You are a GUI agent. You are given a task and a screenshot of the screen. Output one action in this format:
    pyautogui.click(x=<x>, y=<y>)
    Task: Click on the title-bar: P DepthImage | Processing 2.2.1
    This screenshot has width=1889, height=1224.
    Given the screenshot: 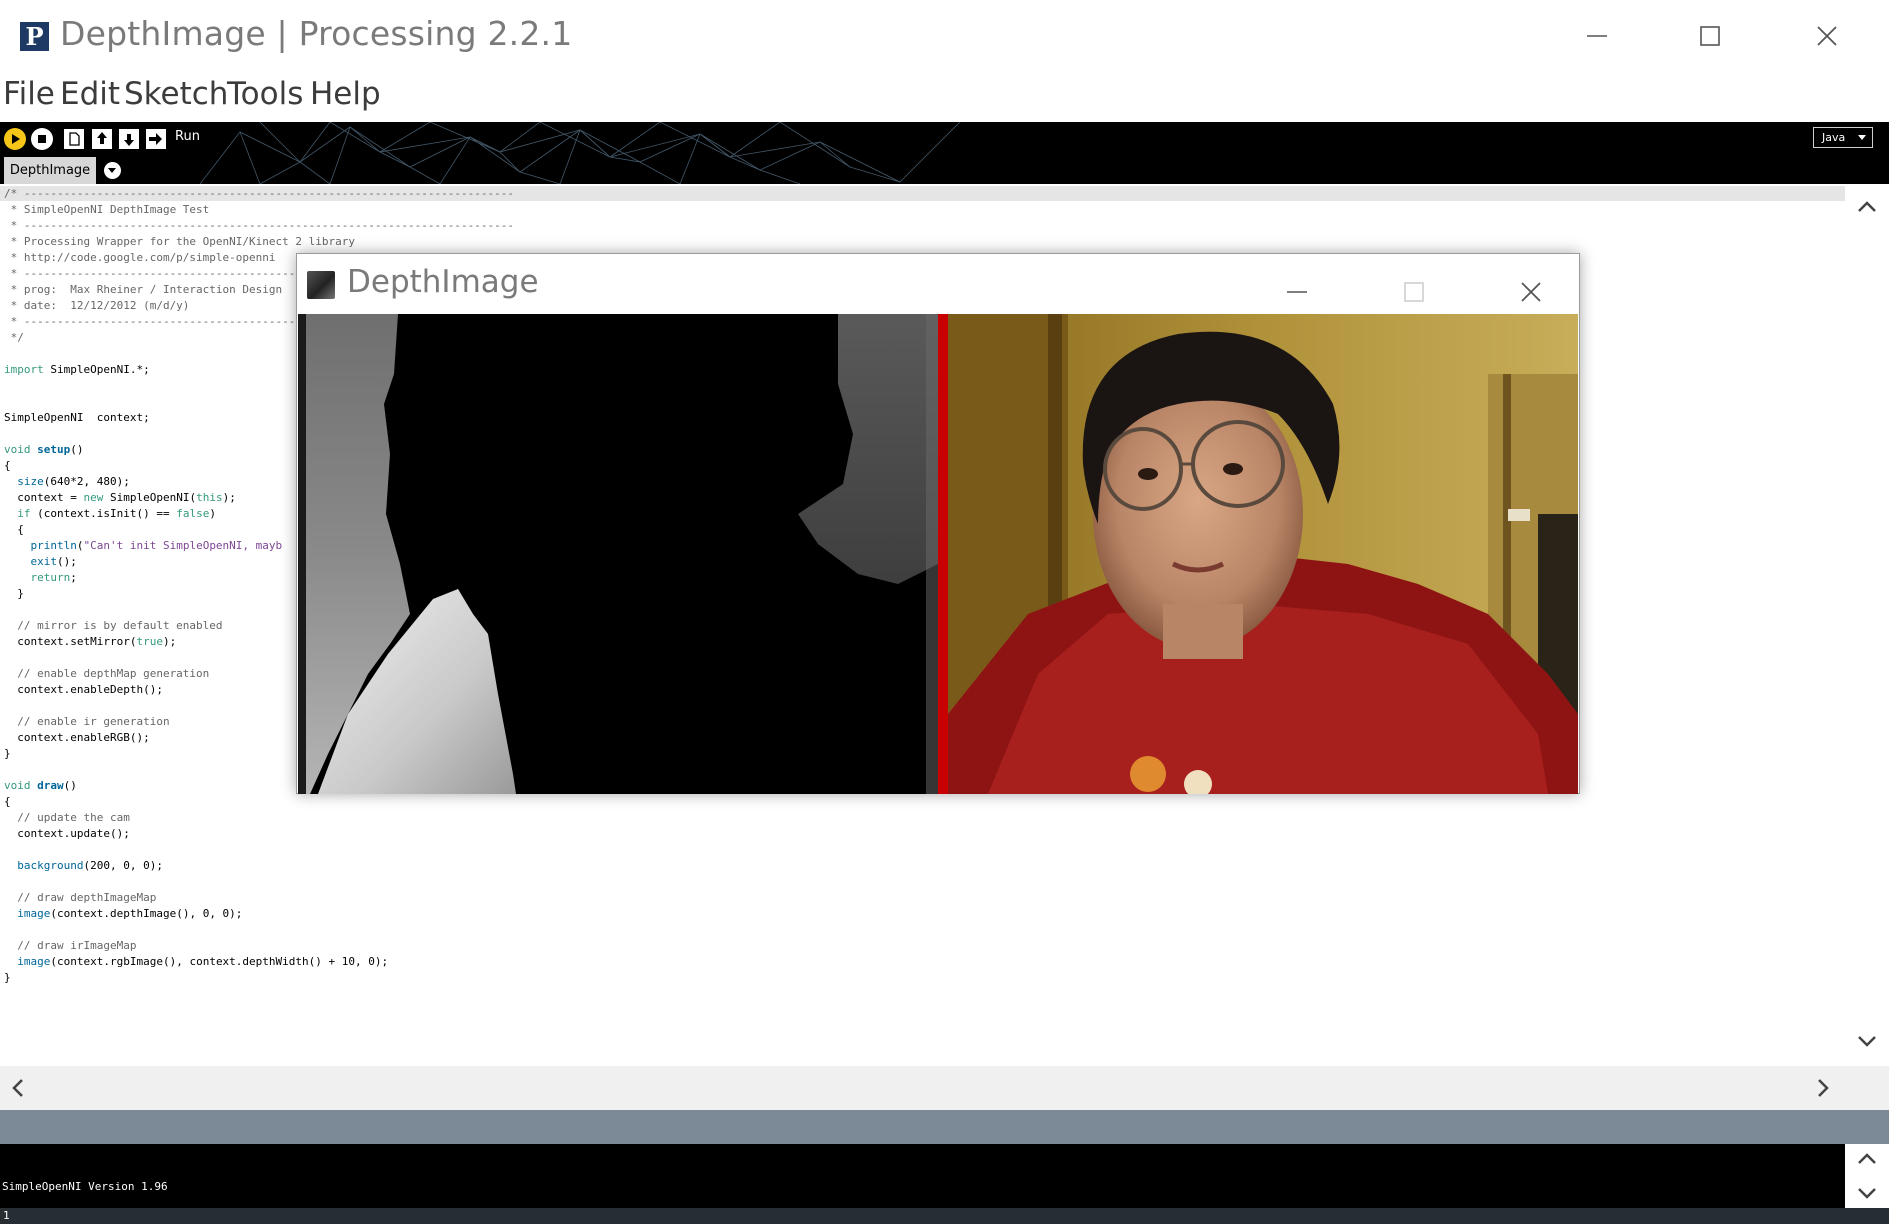 What is the action you would take?
    pyautogui.click(x=944, y=36)
    